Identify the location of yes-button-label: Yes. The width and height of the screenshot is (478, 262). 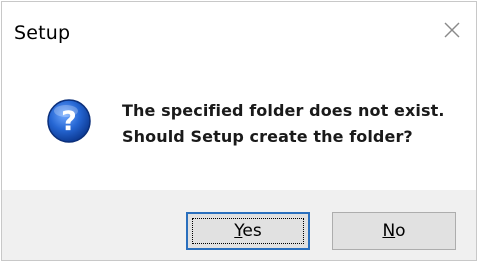
(248, 231).